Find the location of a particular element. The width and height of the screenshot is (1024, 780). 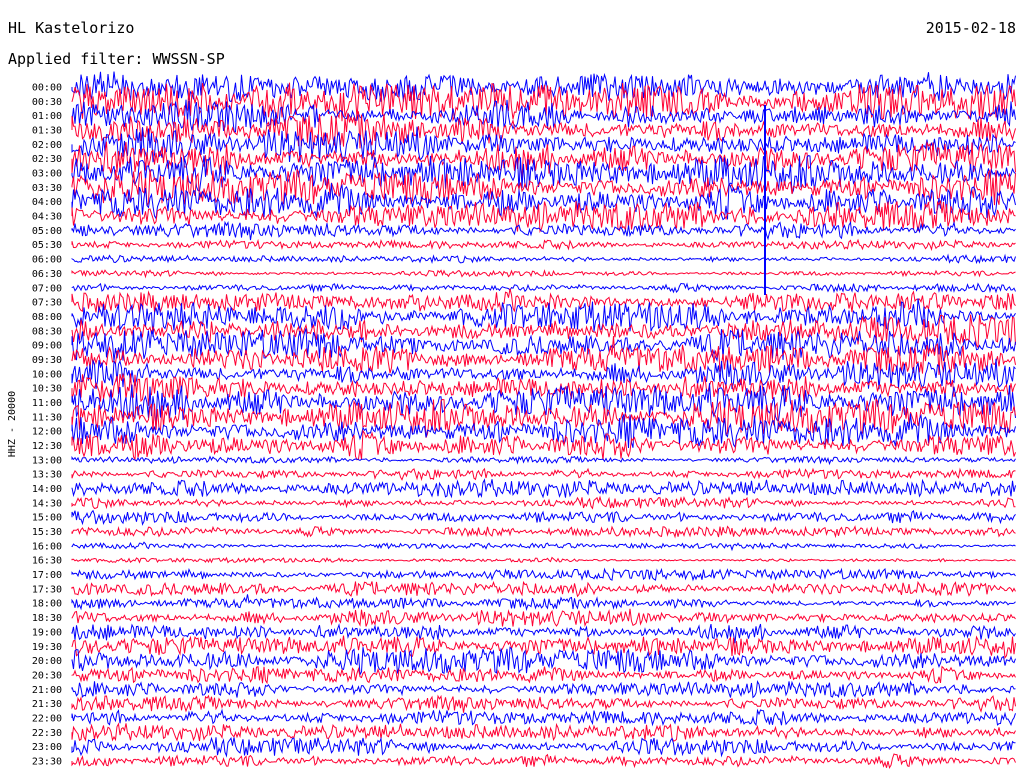

time-tick-label: 12:30 is located at coordinates (47, 446).